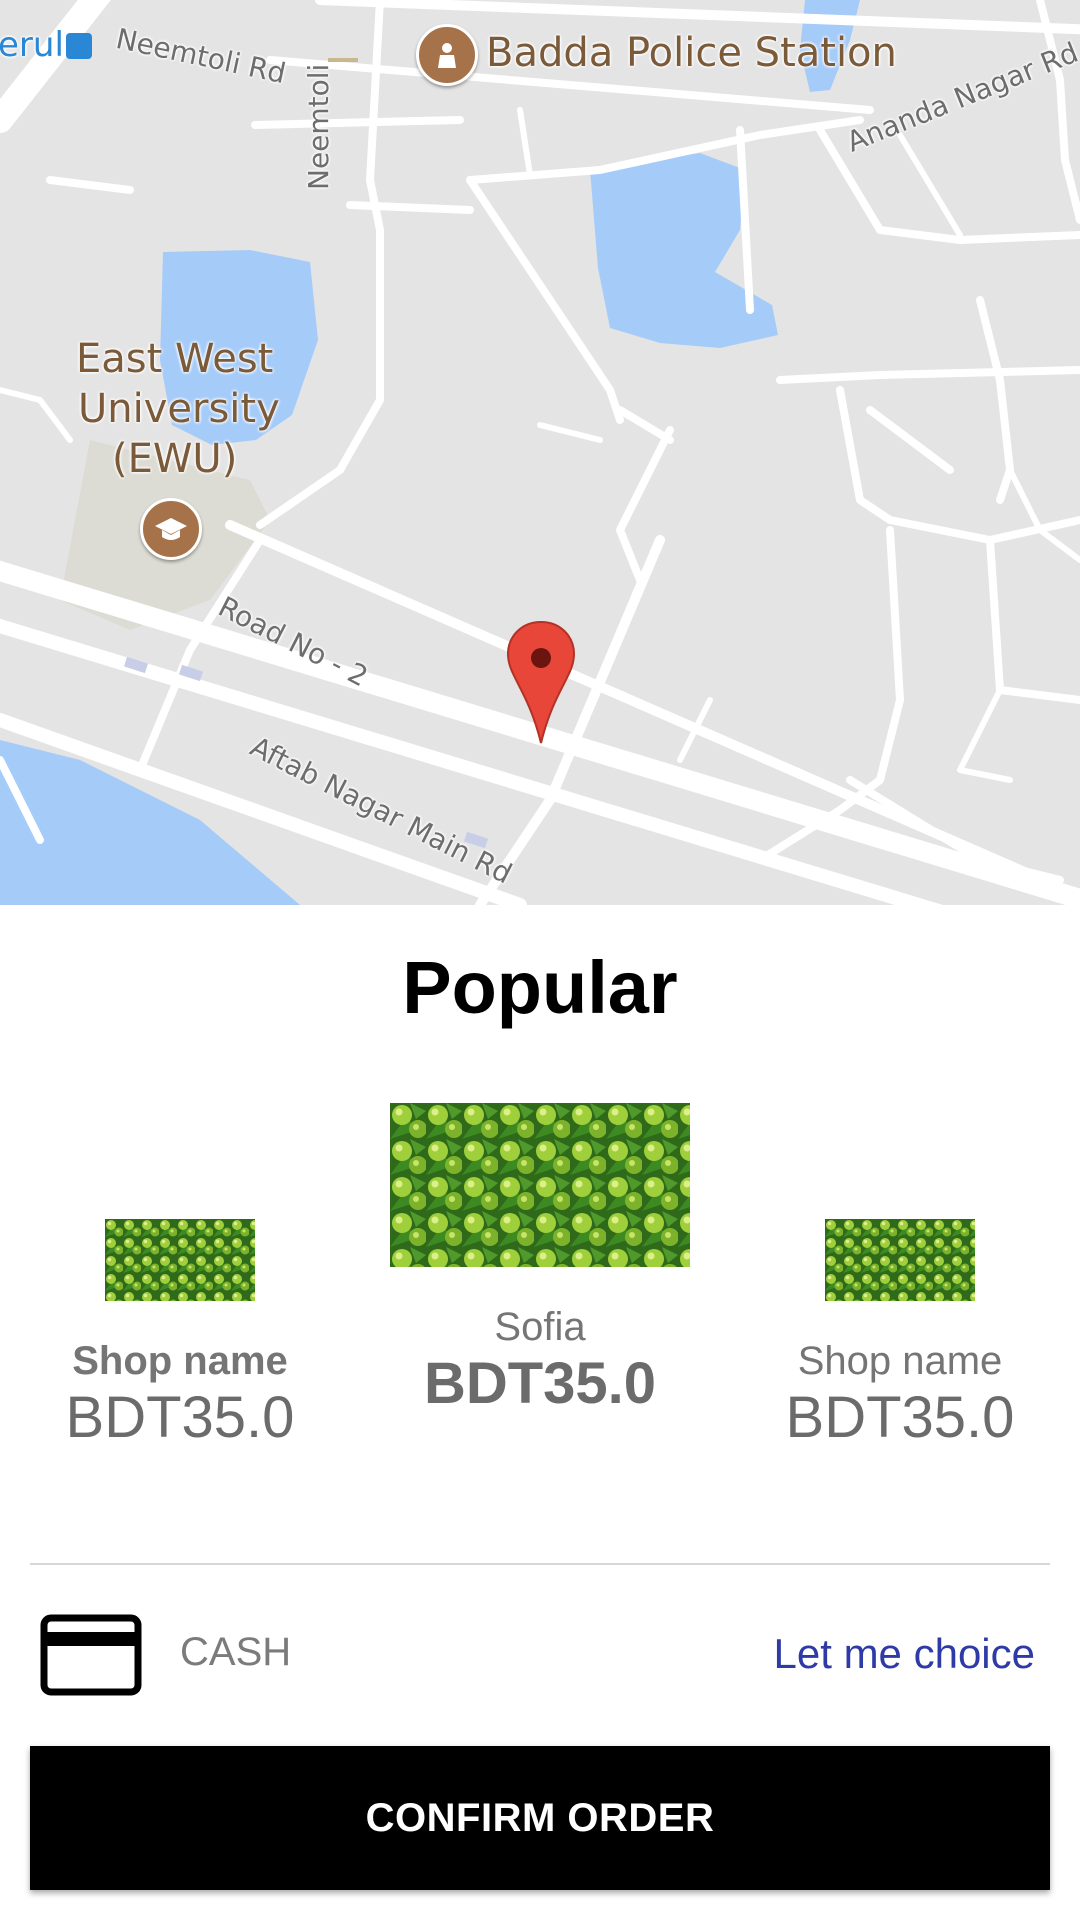 The image size is (1080, 1920). I want to click on product-card: Sofia BDT35.0, so click(540, 1260).